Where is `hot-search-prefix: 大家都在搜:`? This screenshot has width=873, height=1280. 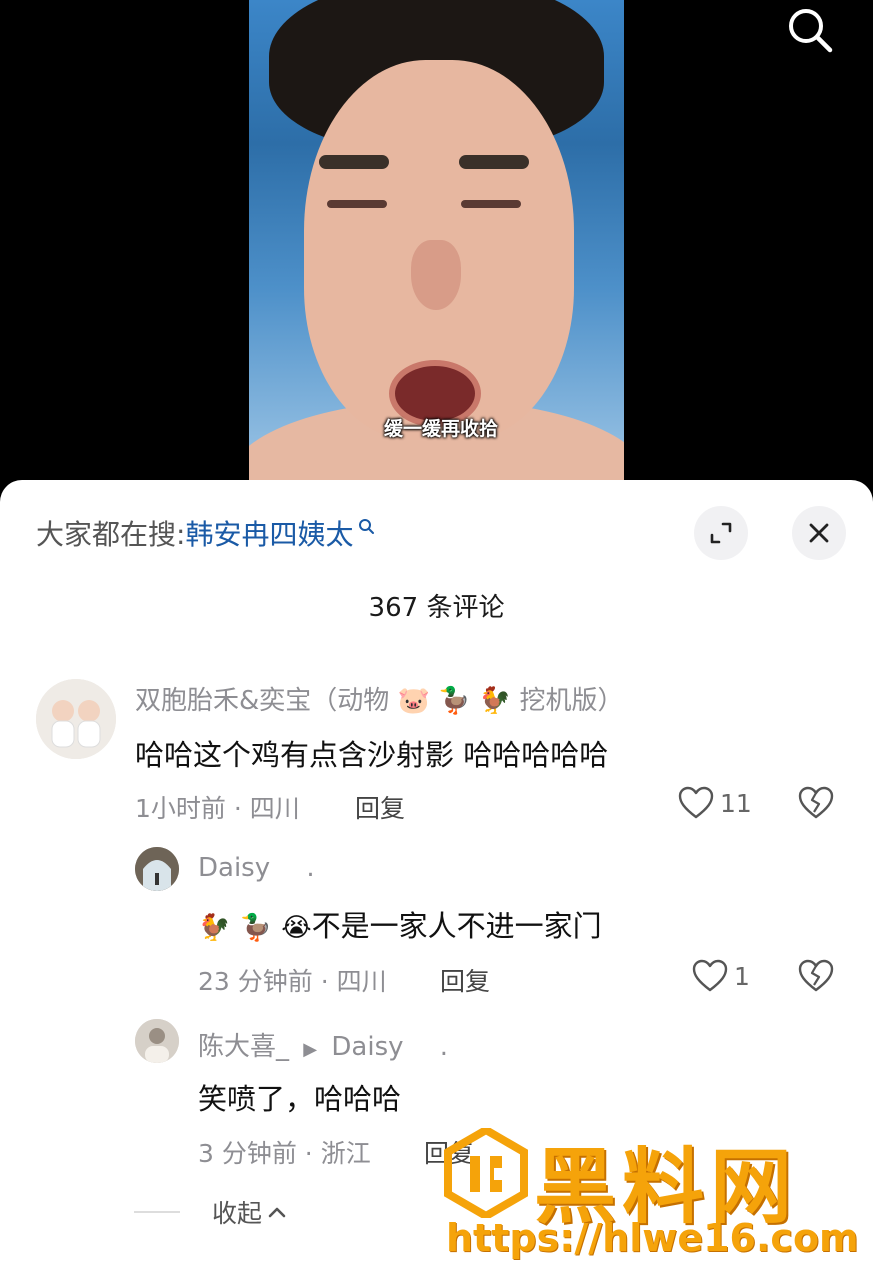 hot-search-prefix: 大家都在搜: is located at coordinates (111, 534).